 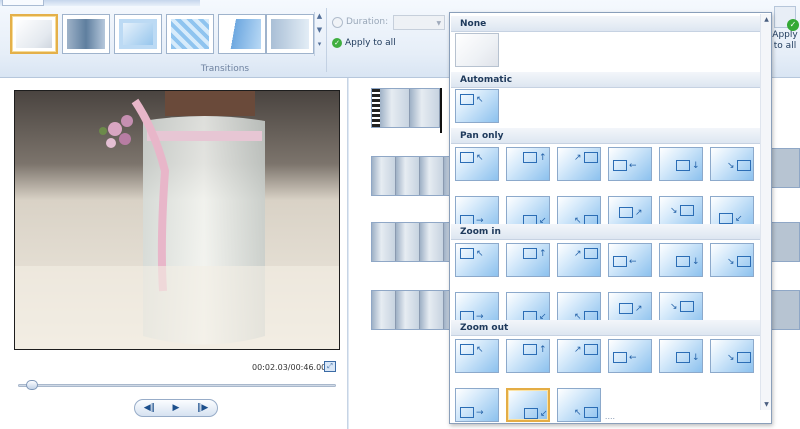 I want to click on transition-none-thumbnail, so click(x=34, y=34).